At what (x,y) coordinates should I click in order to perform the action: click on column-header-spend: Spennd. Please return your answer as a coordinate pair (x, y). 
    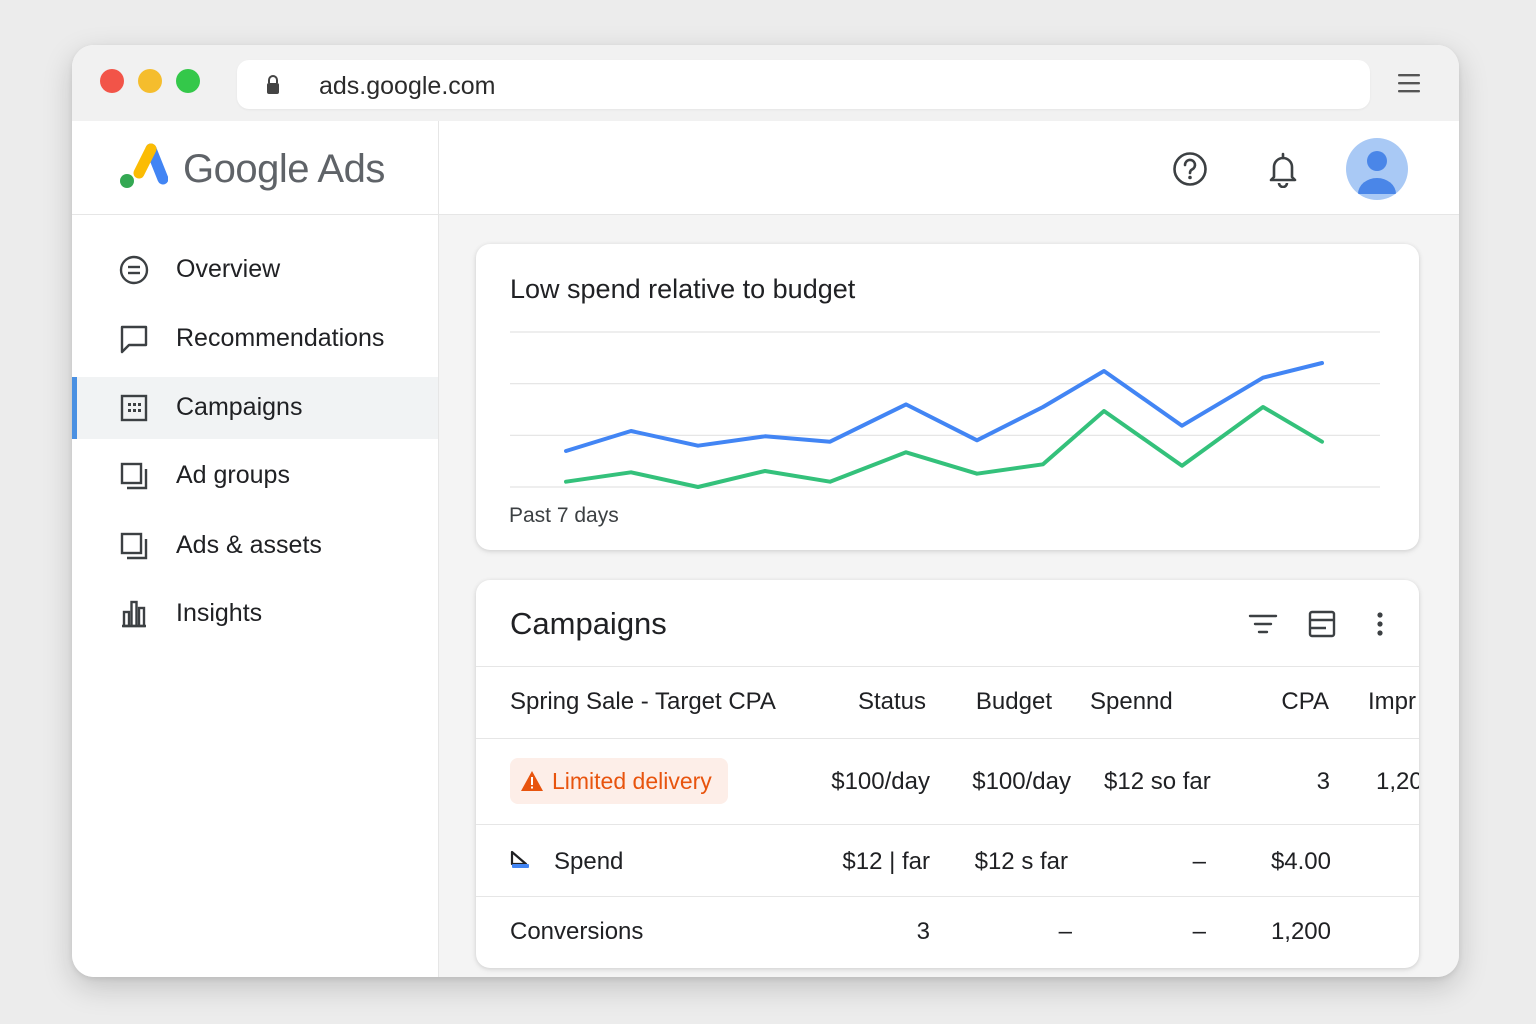
    Looking at the image, I should click on (1131, 702).